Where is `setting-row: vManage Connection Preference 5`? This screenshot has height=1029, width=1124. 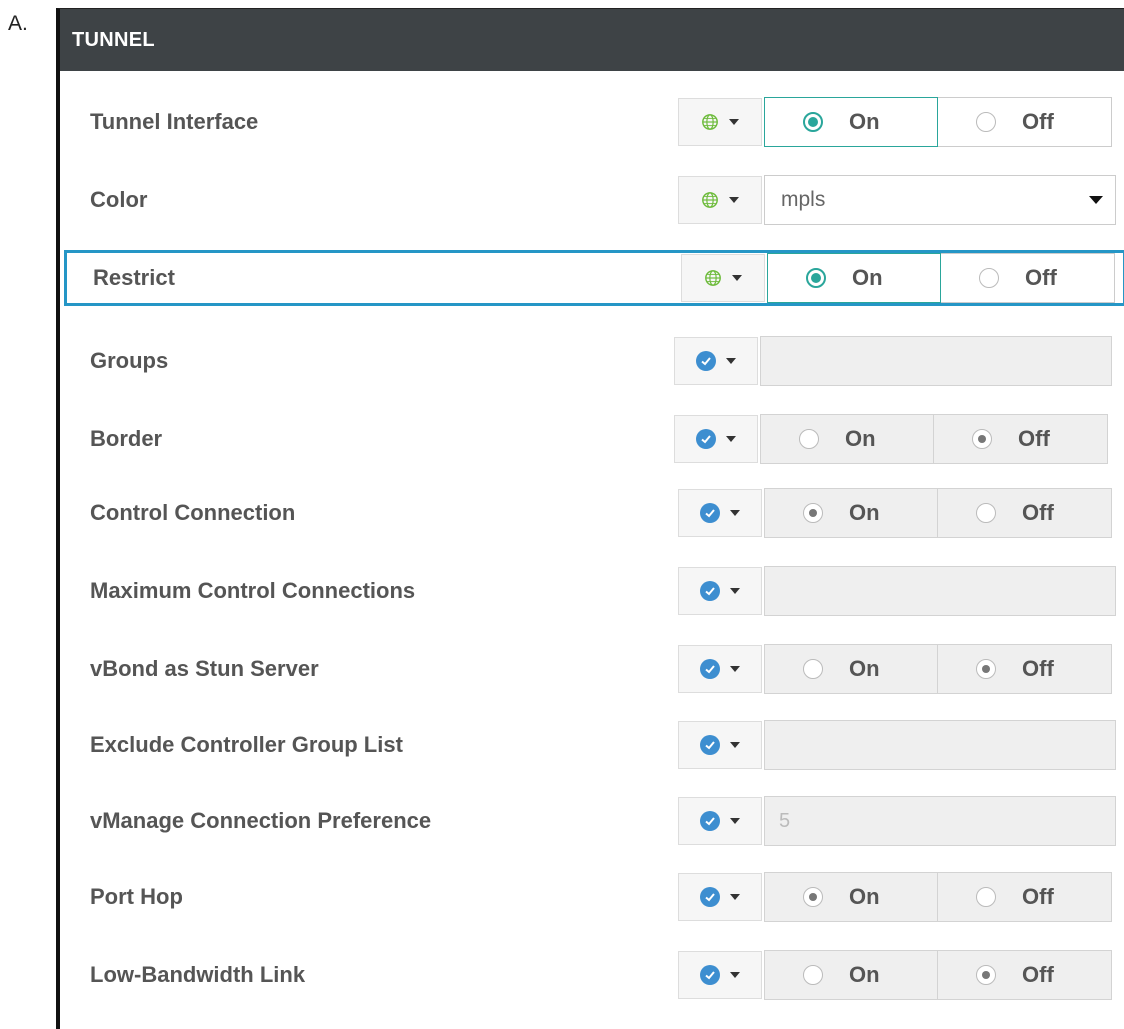 setting-row: vManage Connection Preference 5 is located at coordinates (592, 821).